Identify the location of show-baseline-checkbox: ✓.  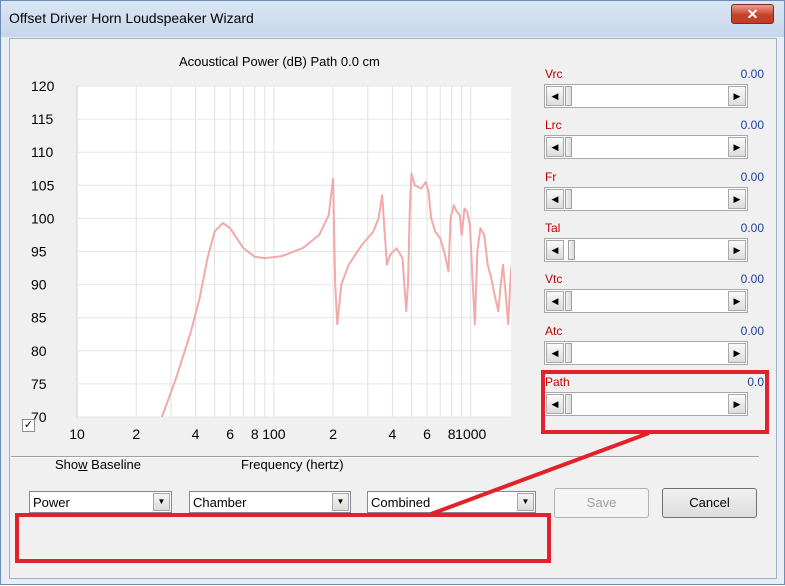
(28, 425).